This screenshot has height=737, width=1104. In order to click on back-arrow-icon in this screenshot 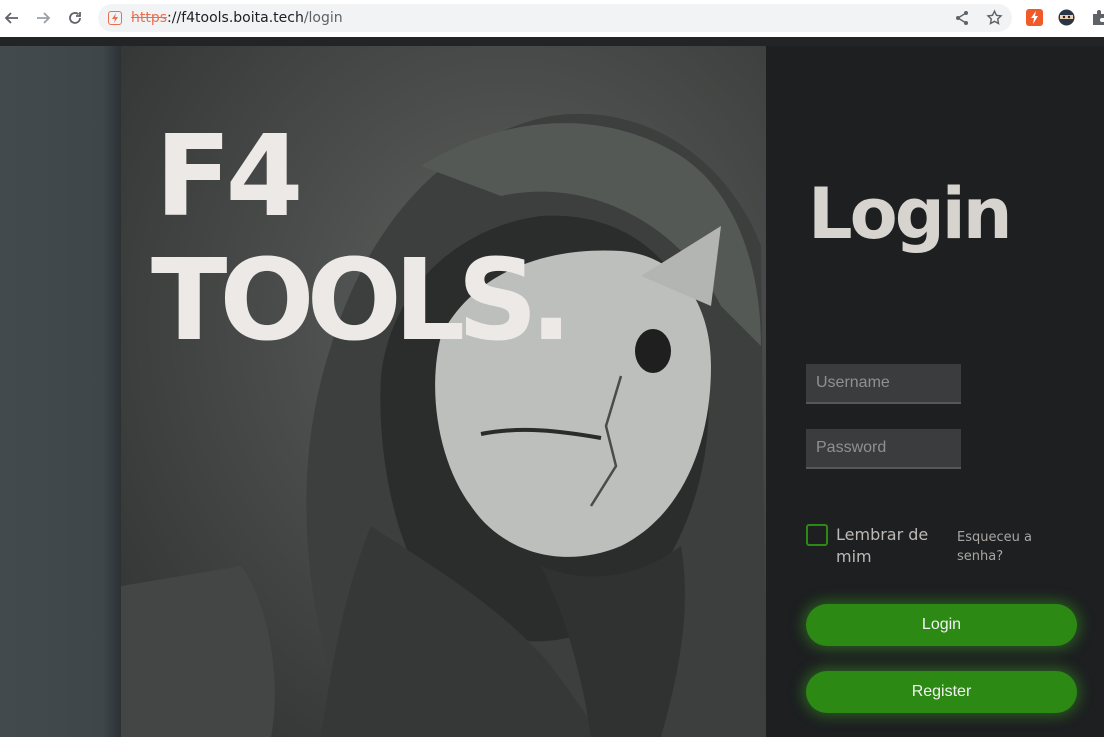, I will do `click(12, 18)`.